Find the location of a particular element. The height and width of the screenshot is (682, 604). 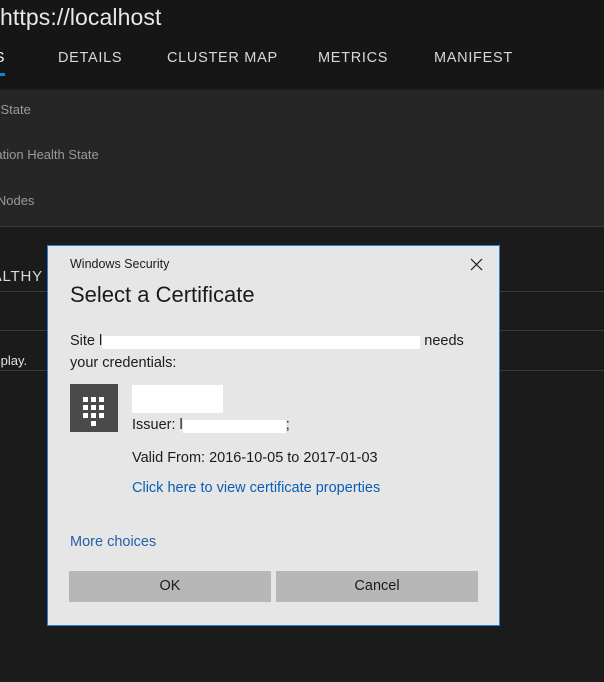

prompt-suffix: needs is located at coordinates (444, 341).